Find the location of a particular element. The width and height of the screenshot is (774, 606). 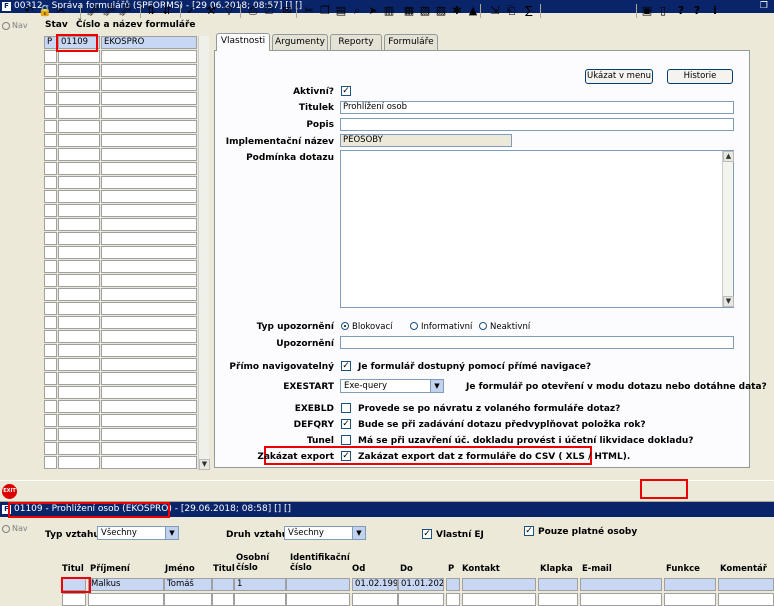

filter-icon: ⚒ is located at coordinates (211, 11).